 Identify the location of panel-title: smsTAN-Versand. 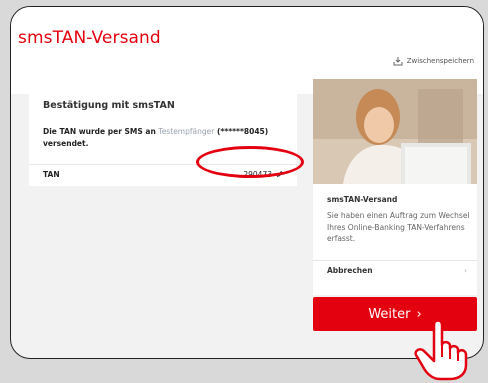
(362, 199).